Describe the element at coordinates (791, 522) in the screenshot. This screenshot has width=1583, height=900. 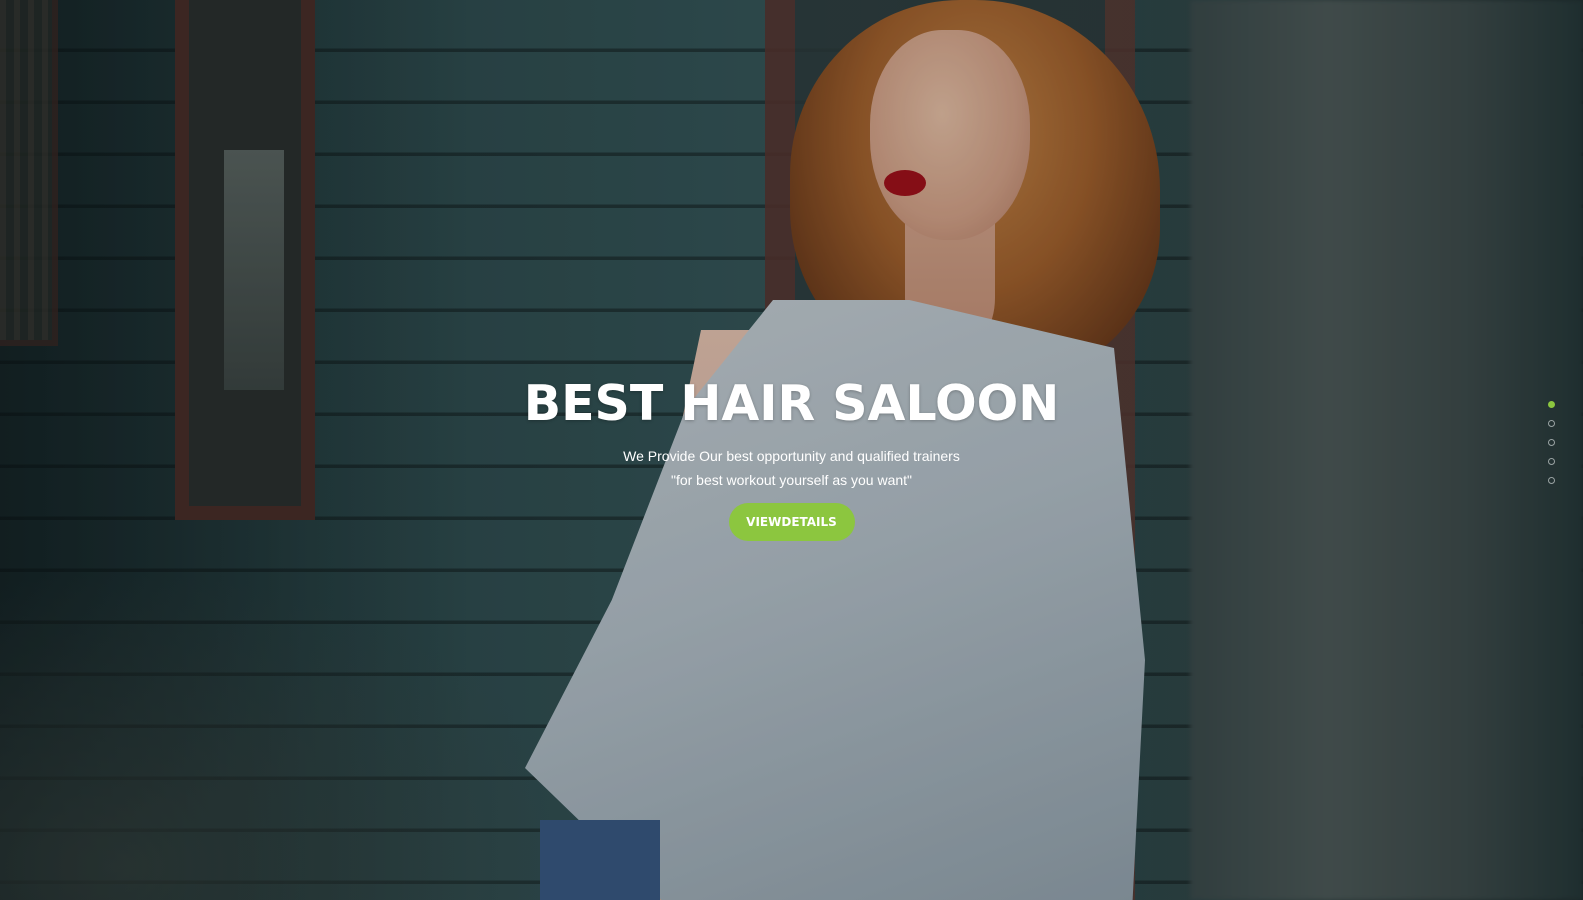
I see `view-details-button: VIEWDETAILS` at that location.